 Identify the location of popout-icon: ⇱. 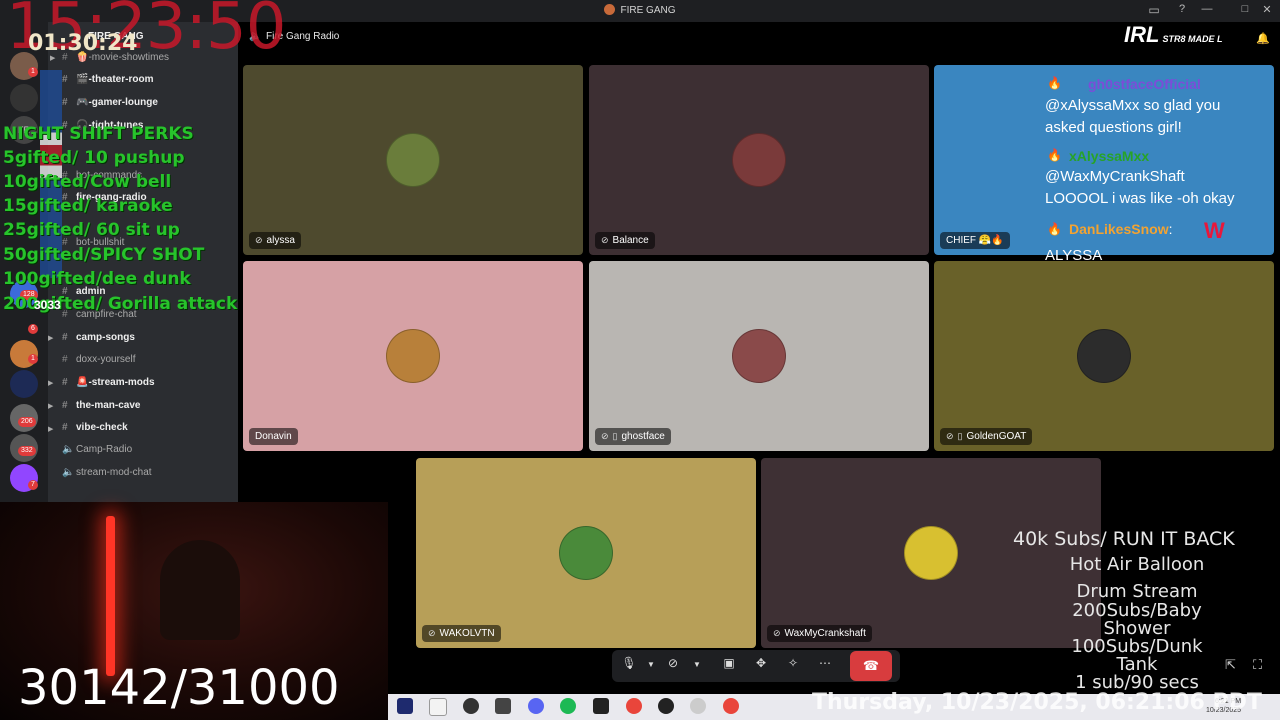
(1230, 665).